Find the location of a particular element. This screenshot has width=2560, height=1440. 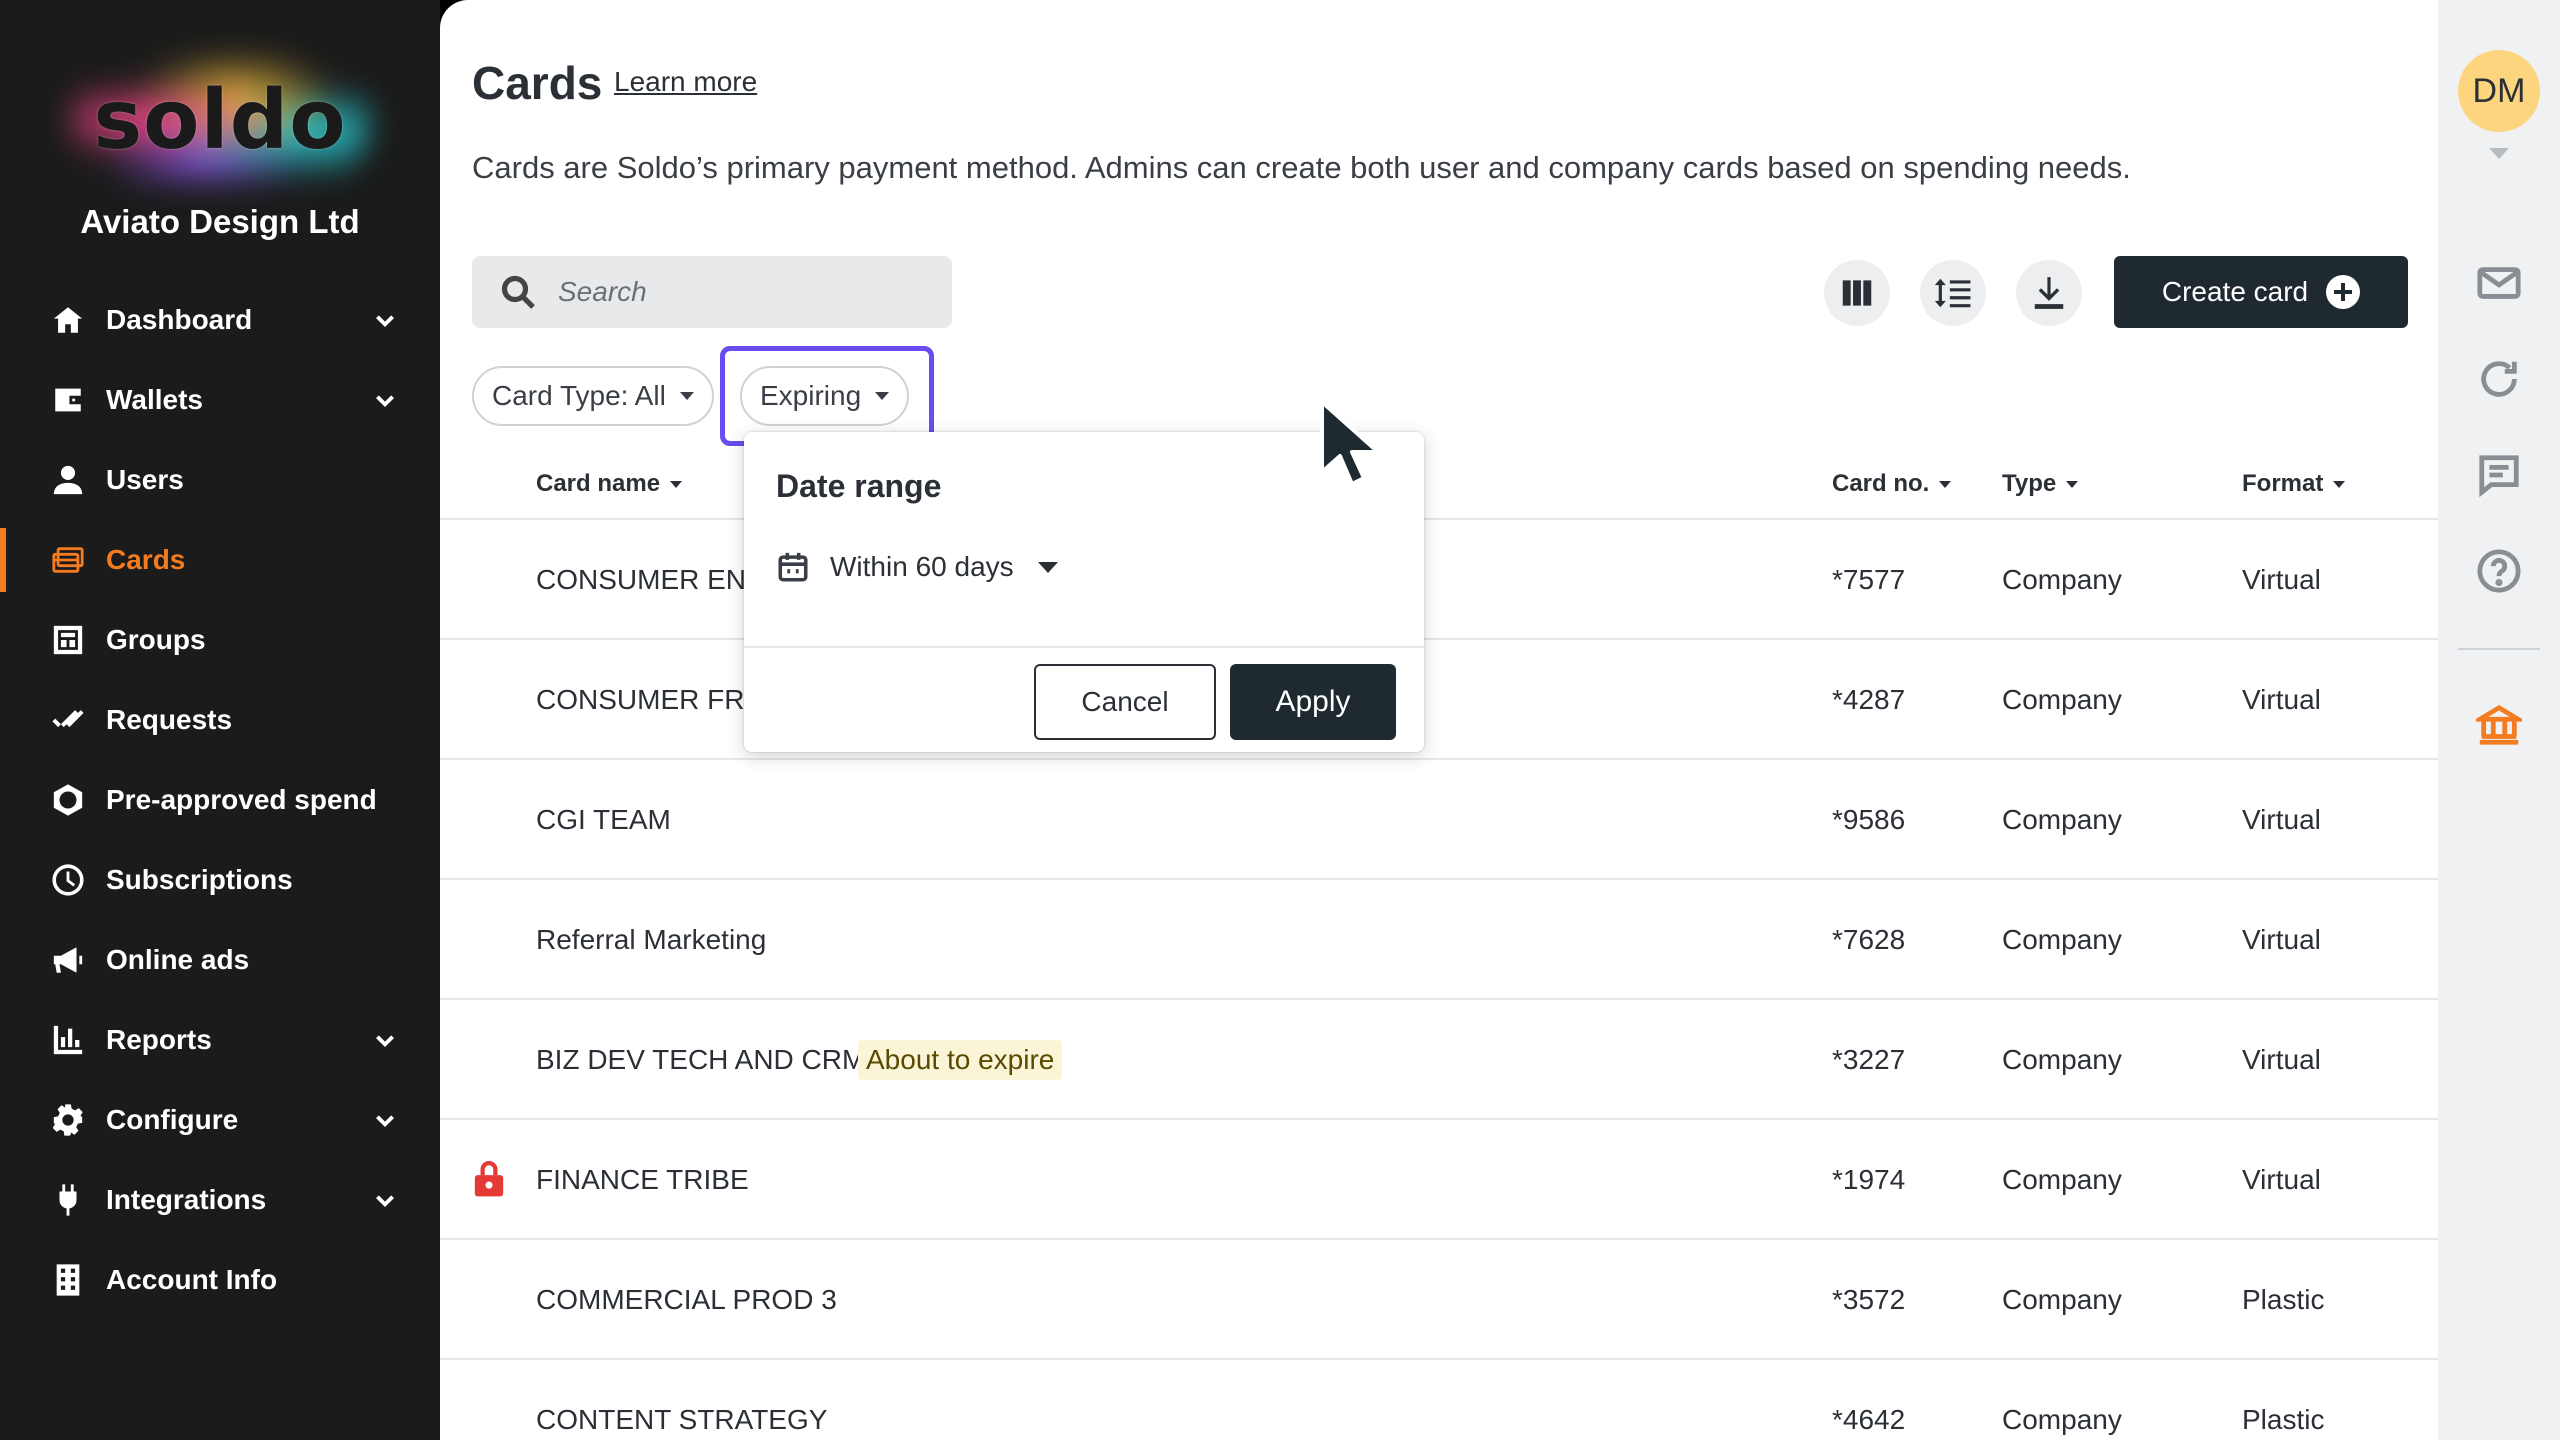

download-icon is located at coordinates (2049, 293).